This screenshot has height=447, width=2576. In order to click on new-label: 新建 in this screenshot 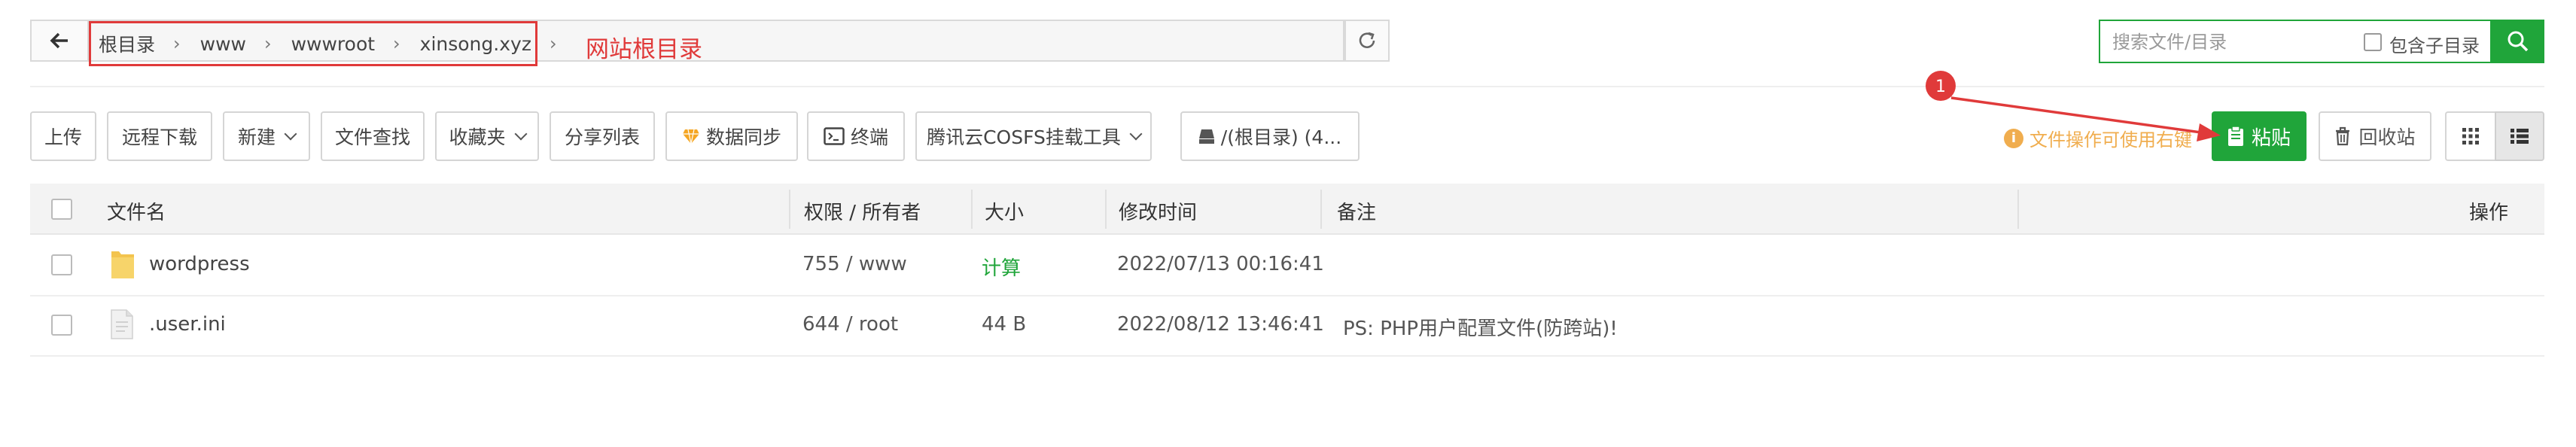, I will do `click(256, 137)`.